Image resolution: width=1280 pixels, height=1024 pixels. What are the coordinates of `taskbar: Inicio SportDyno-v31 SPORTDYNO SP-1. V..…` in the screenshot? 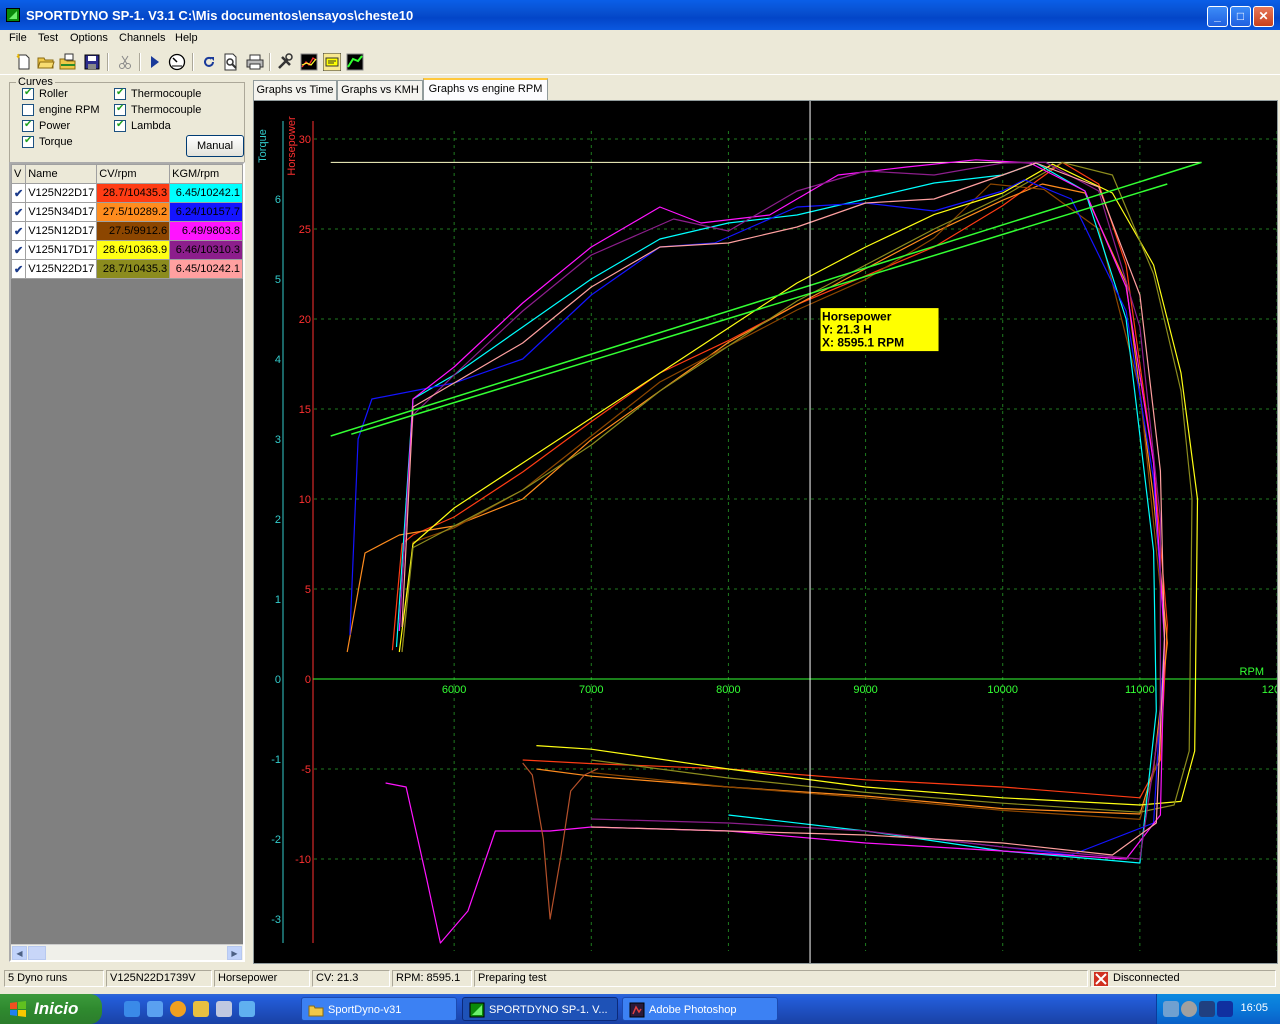 It's located at (640, 1009).